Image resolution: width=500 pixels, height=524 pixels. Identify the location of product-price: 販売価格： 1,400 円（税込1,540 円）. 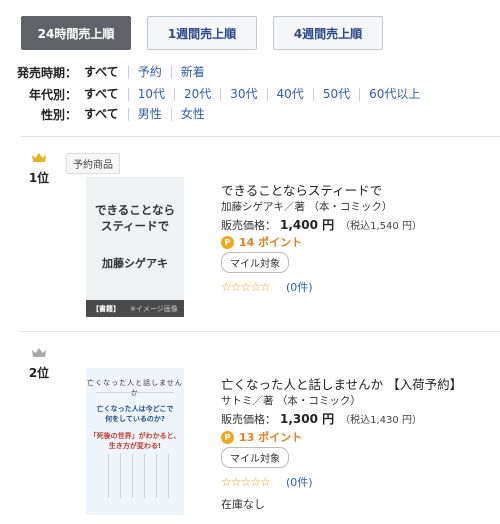
(321, 225).